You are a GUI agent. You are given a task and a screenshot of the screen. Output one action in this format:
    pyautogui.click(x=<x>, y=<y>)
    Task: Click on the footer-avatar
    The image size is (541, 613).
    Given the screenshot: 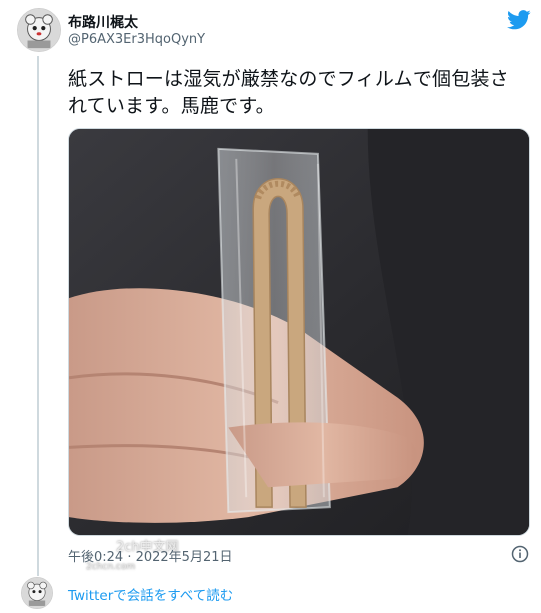 What is the action you would take?
    pyautogui.click(x=37, y=593)
    